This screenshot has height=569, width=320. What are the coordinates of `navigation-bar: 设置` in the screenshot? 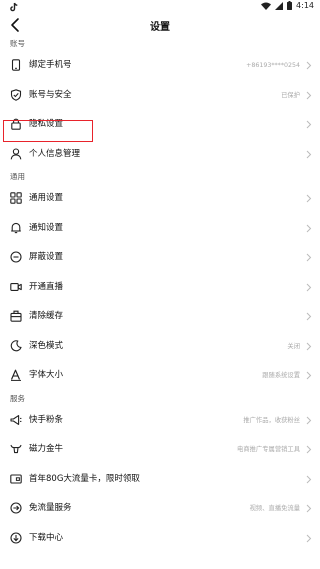 It's located at (160, 24).